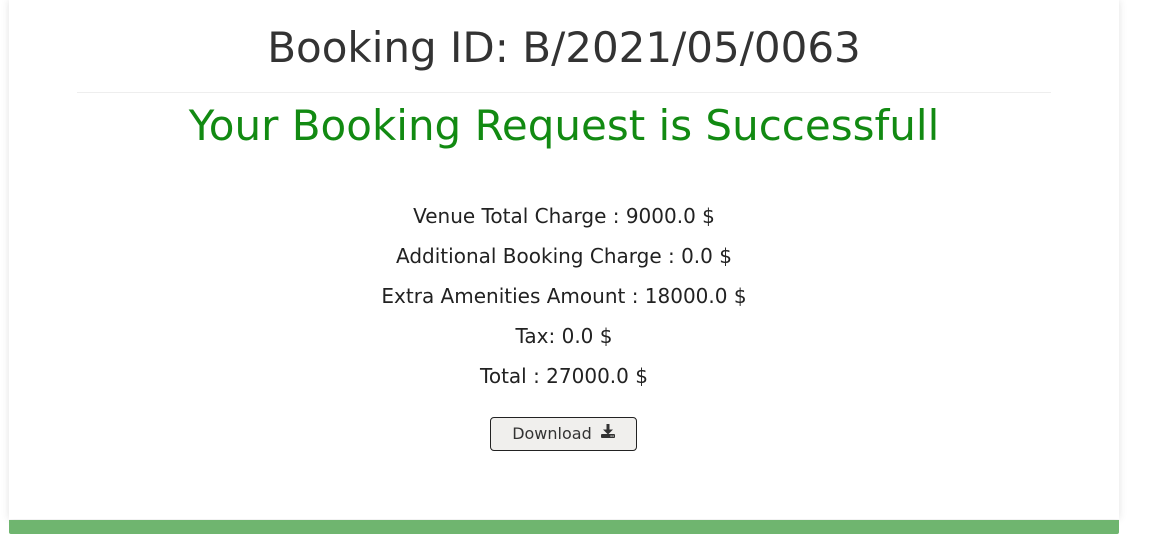  What do you see at coordinates (552, 433) in the screenshot?
I see `download-button-label: Download` at bounding box center [552, 433].